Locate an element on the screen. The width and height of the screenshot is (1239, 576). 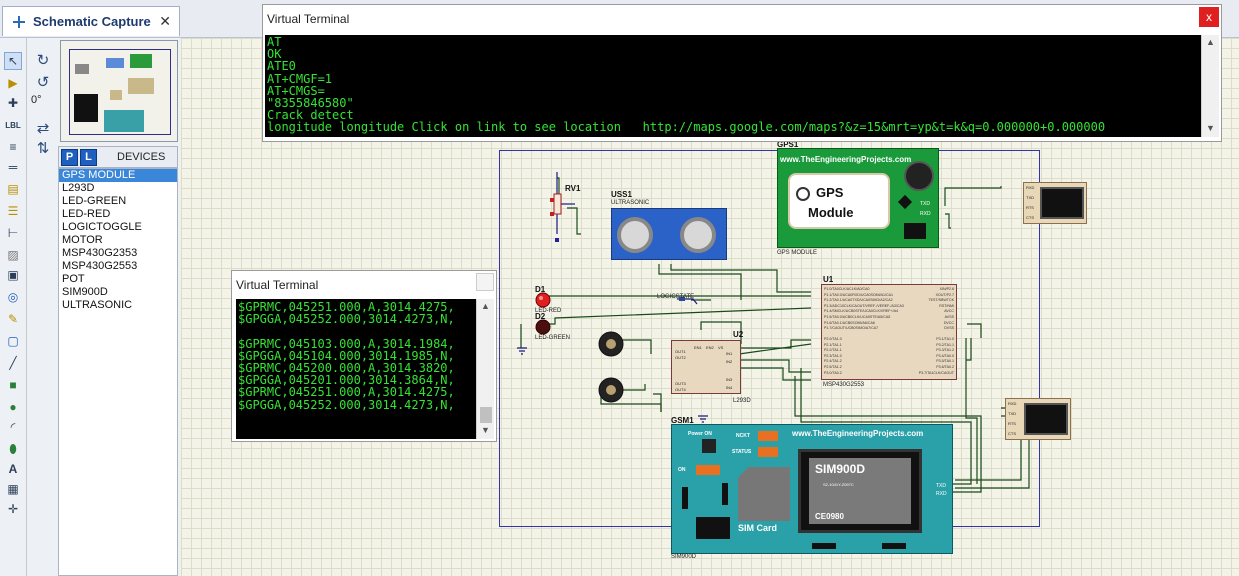
u2-pin: OUT4 is located at coordinates (680, 389).